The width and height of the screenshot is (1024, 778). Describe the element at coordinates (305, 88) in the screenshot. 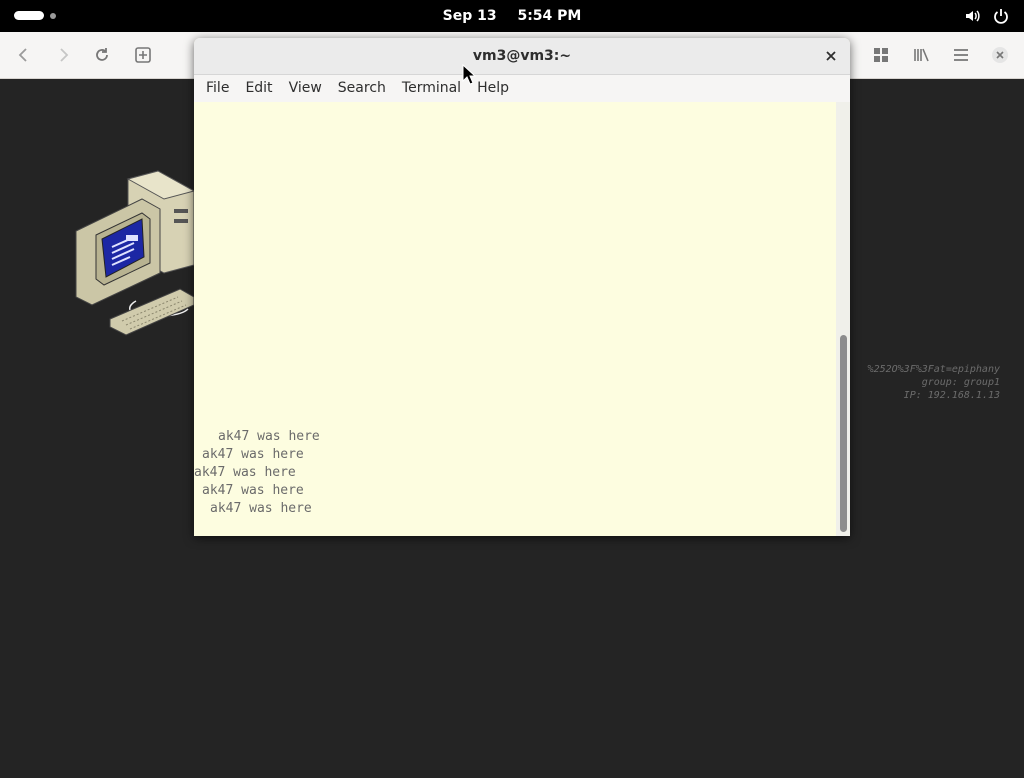

I see `menu-view: View` at that location.